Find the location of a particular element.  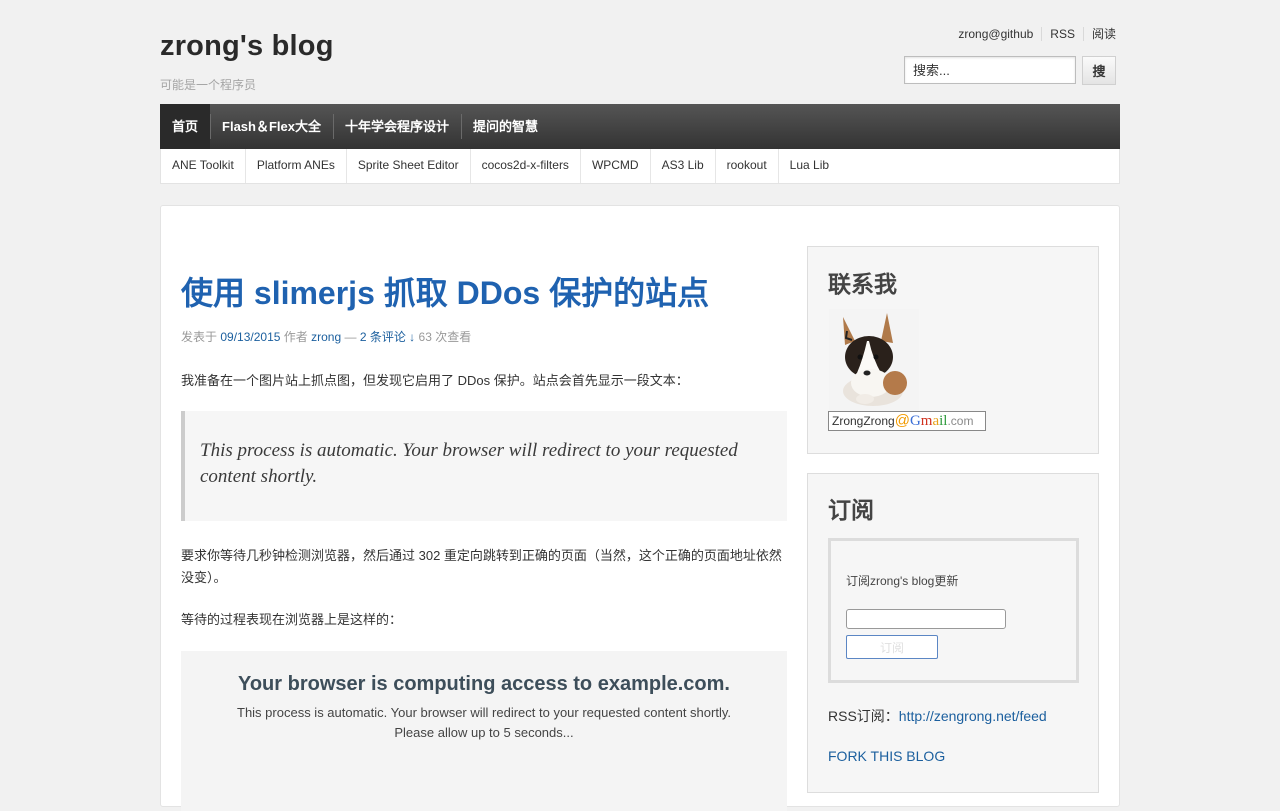

post-meta: 发表于 09/13/2015 作者 zrong — 2 条评论 ↓ 63 次查看 is located at coordinates (326, 336).